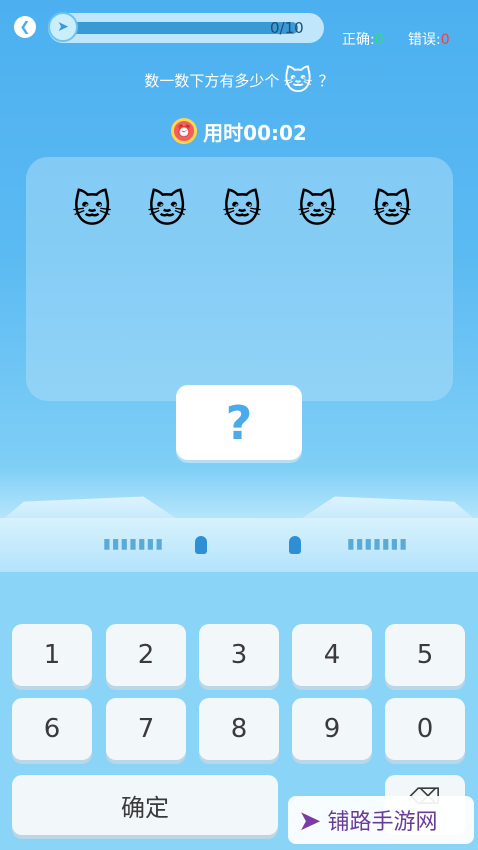 The height and width of the screenshot is (850, 478). I want to click on progress-count: 0/10, so click(287, 28).